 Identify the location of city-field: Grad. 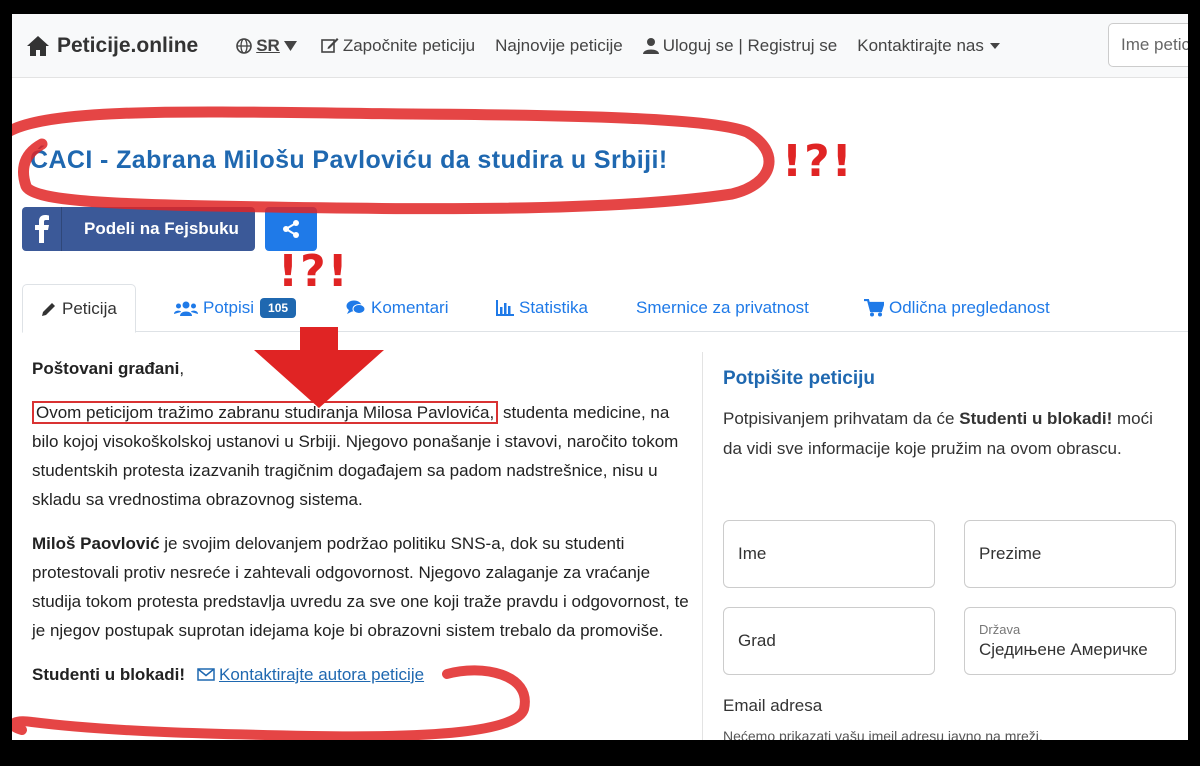
(829, 641).